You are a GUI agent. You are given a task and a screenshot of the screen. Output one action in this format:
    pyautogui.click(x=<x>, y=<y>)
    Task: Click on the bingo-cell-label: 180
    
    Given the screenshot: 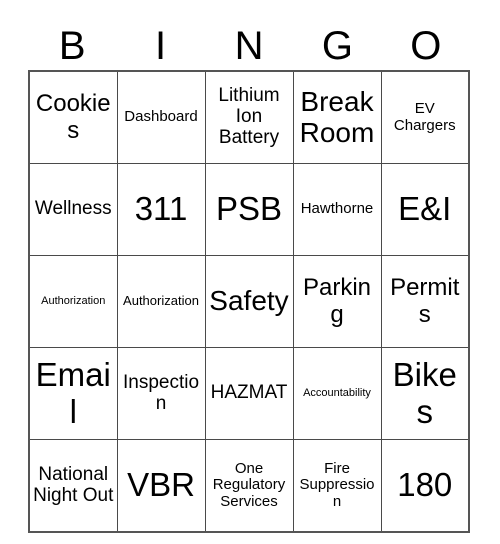 What is the action you would take?
    pyautogui.click(x=425, y=485)
    